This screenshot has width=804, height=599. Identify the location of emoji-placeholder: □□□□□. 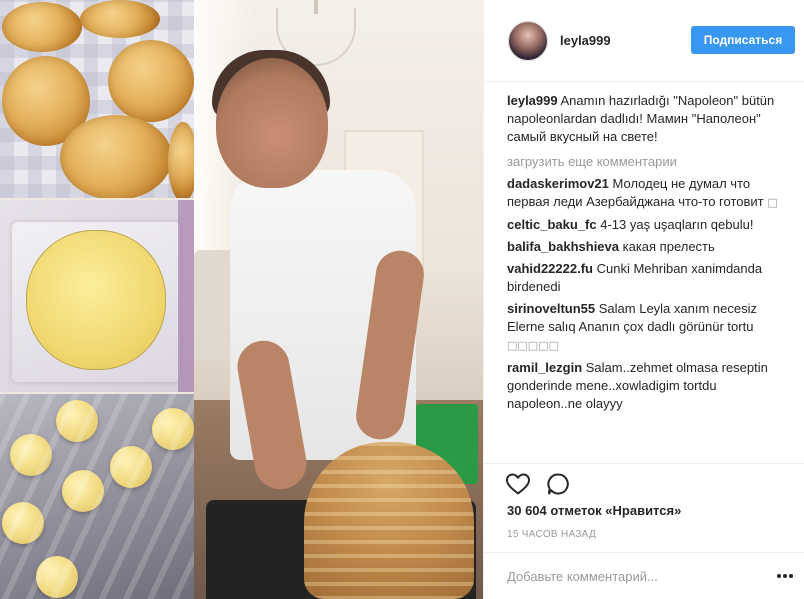
(533, 345).